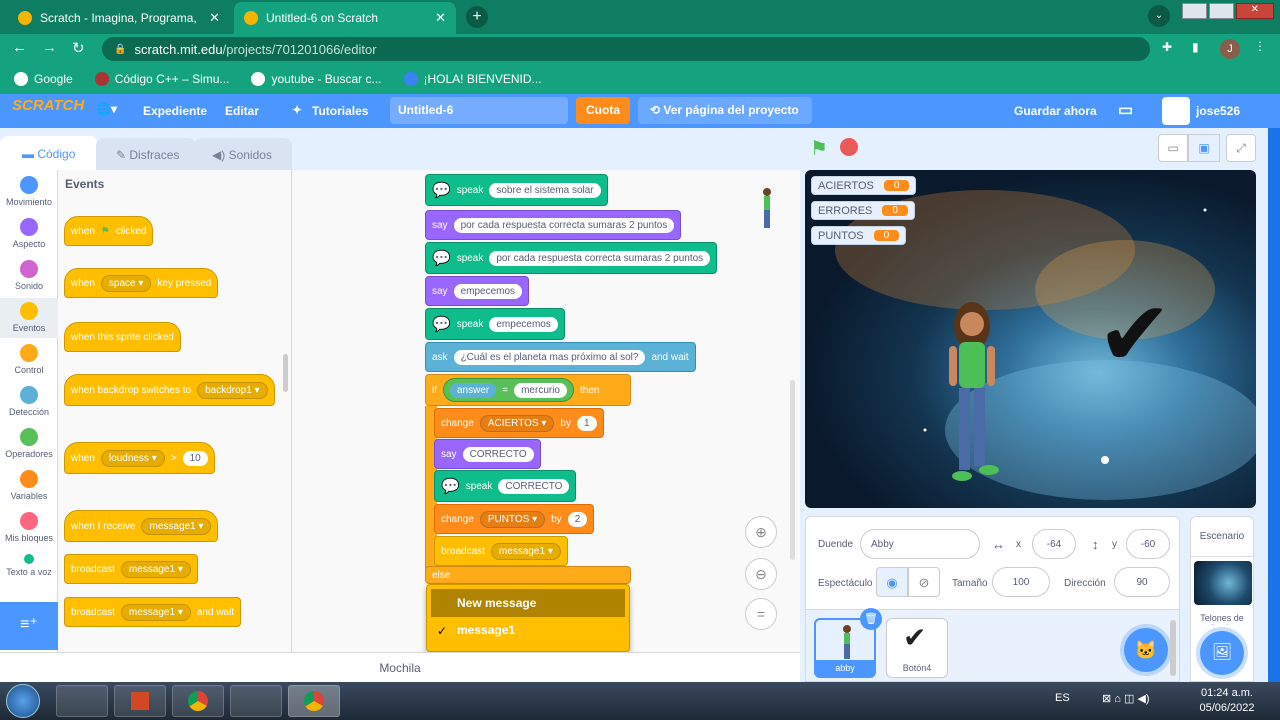  Describe the element at coordinates (505, 486) in the screenshot. I see `block-speak: 💬 speak CORRECTO` at that location.